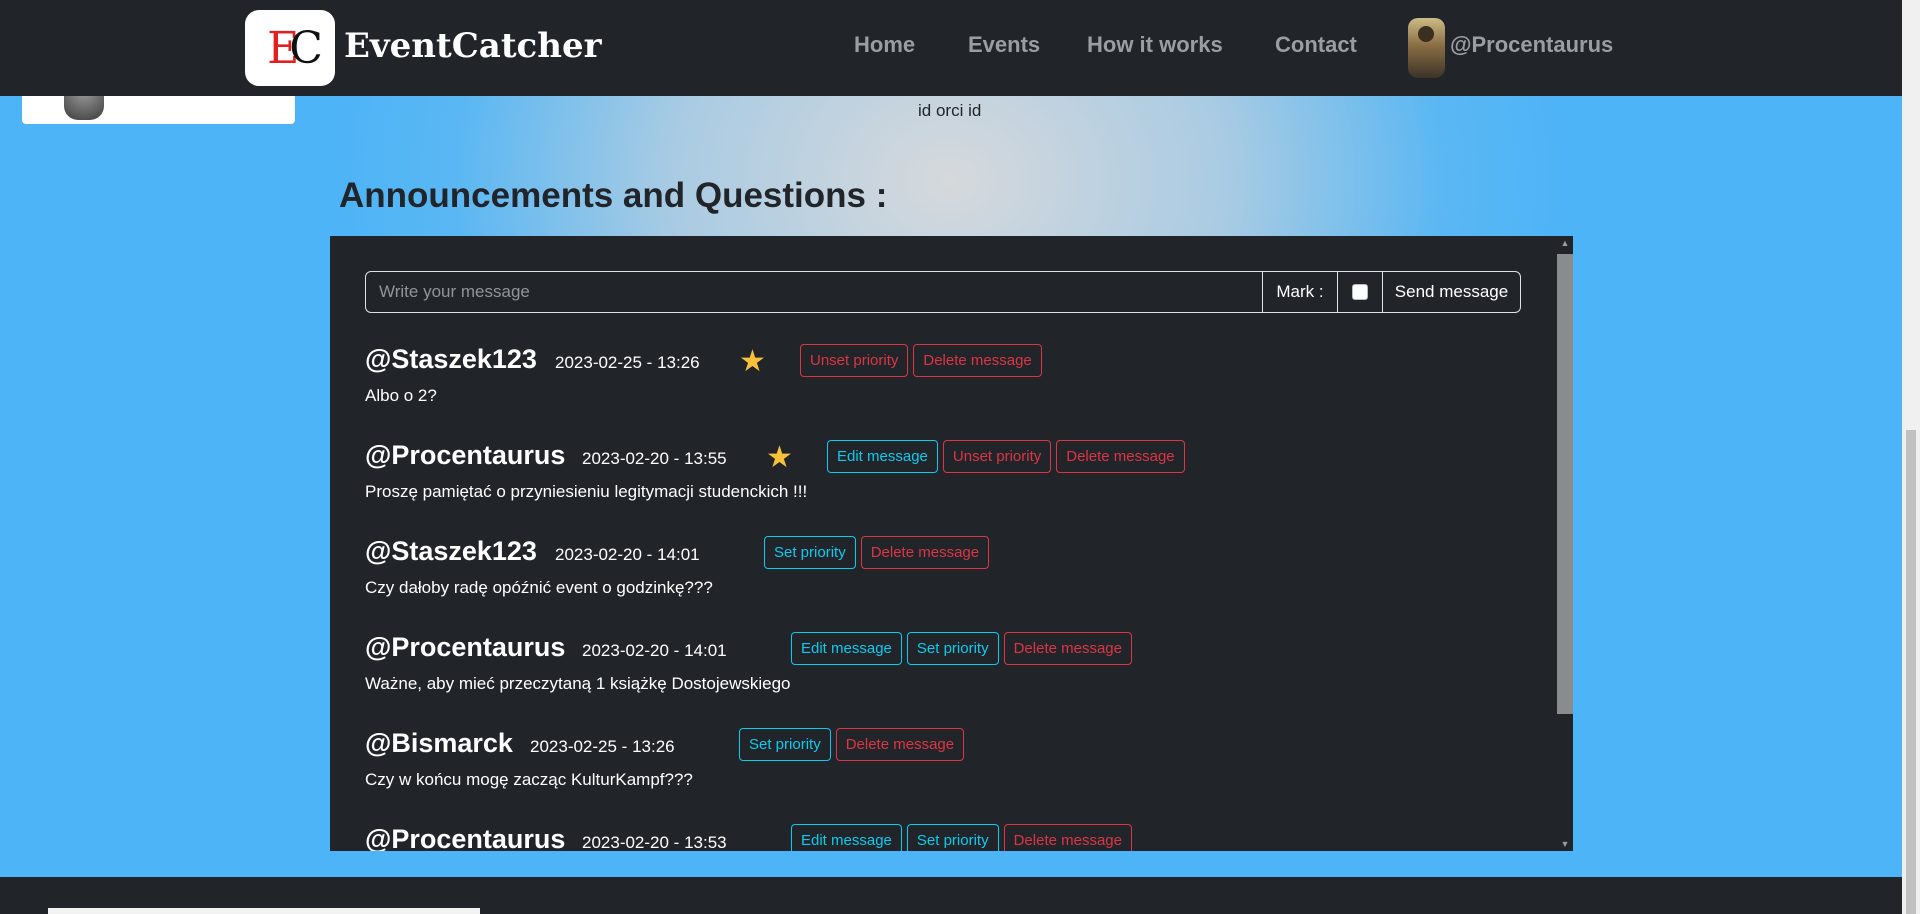 The width and height of the screenshot is (1920, 914). I want to click on panel-scrollbar: ▲ ▼, so click(1565, 543).